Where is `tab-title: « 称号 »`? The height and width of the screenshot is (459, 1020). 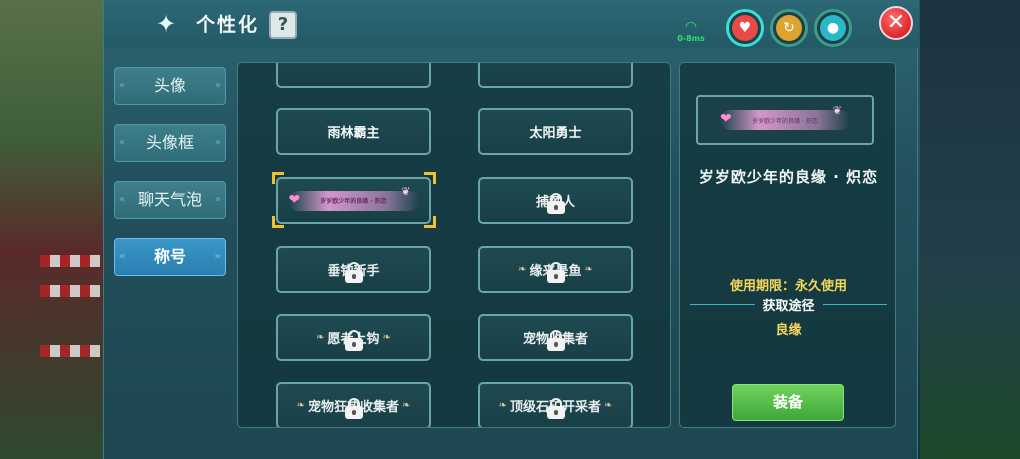
tab-title: « 称号 » is located at coordinates (170, 257).